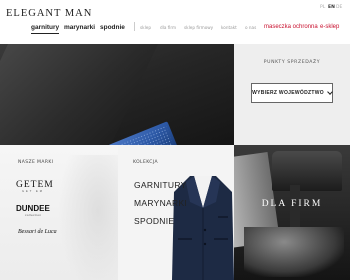 The image size is (350, 280). What do you see at coordinates (33, 191) in the screenshot?
I see `brand-getem-sub: GET EM` at bounding box center [33, 191].